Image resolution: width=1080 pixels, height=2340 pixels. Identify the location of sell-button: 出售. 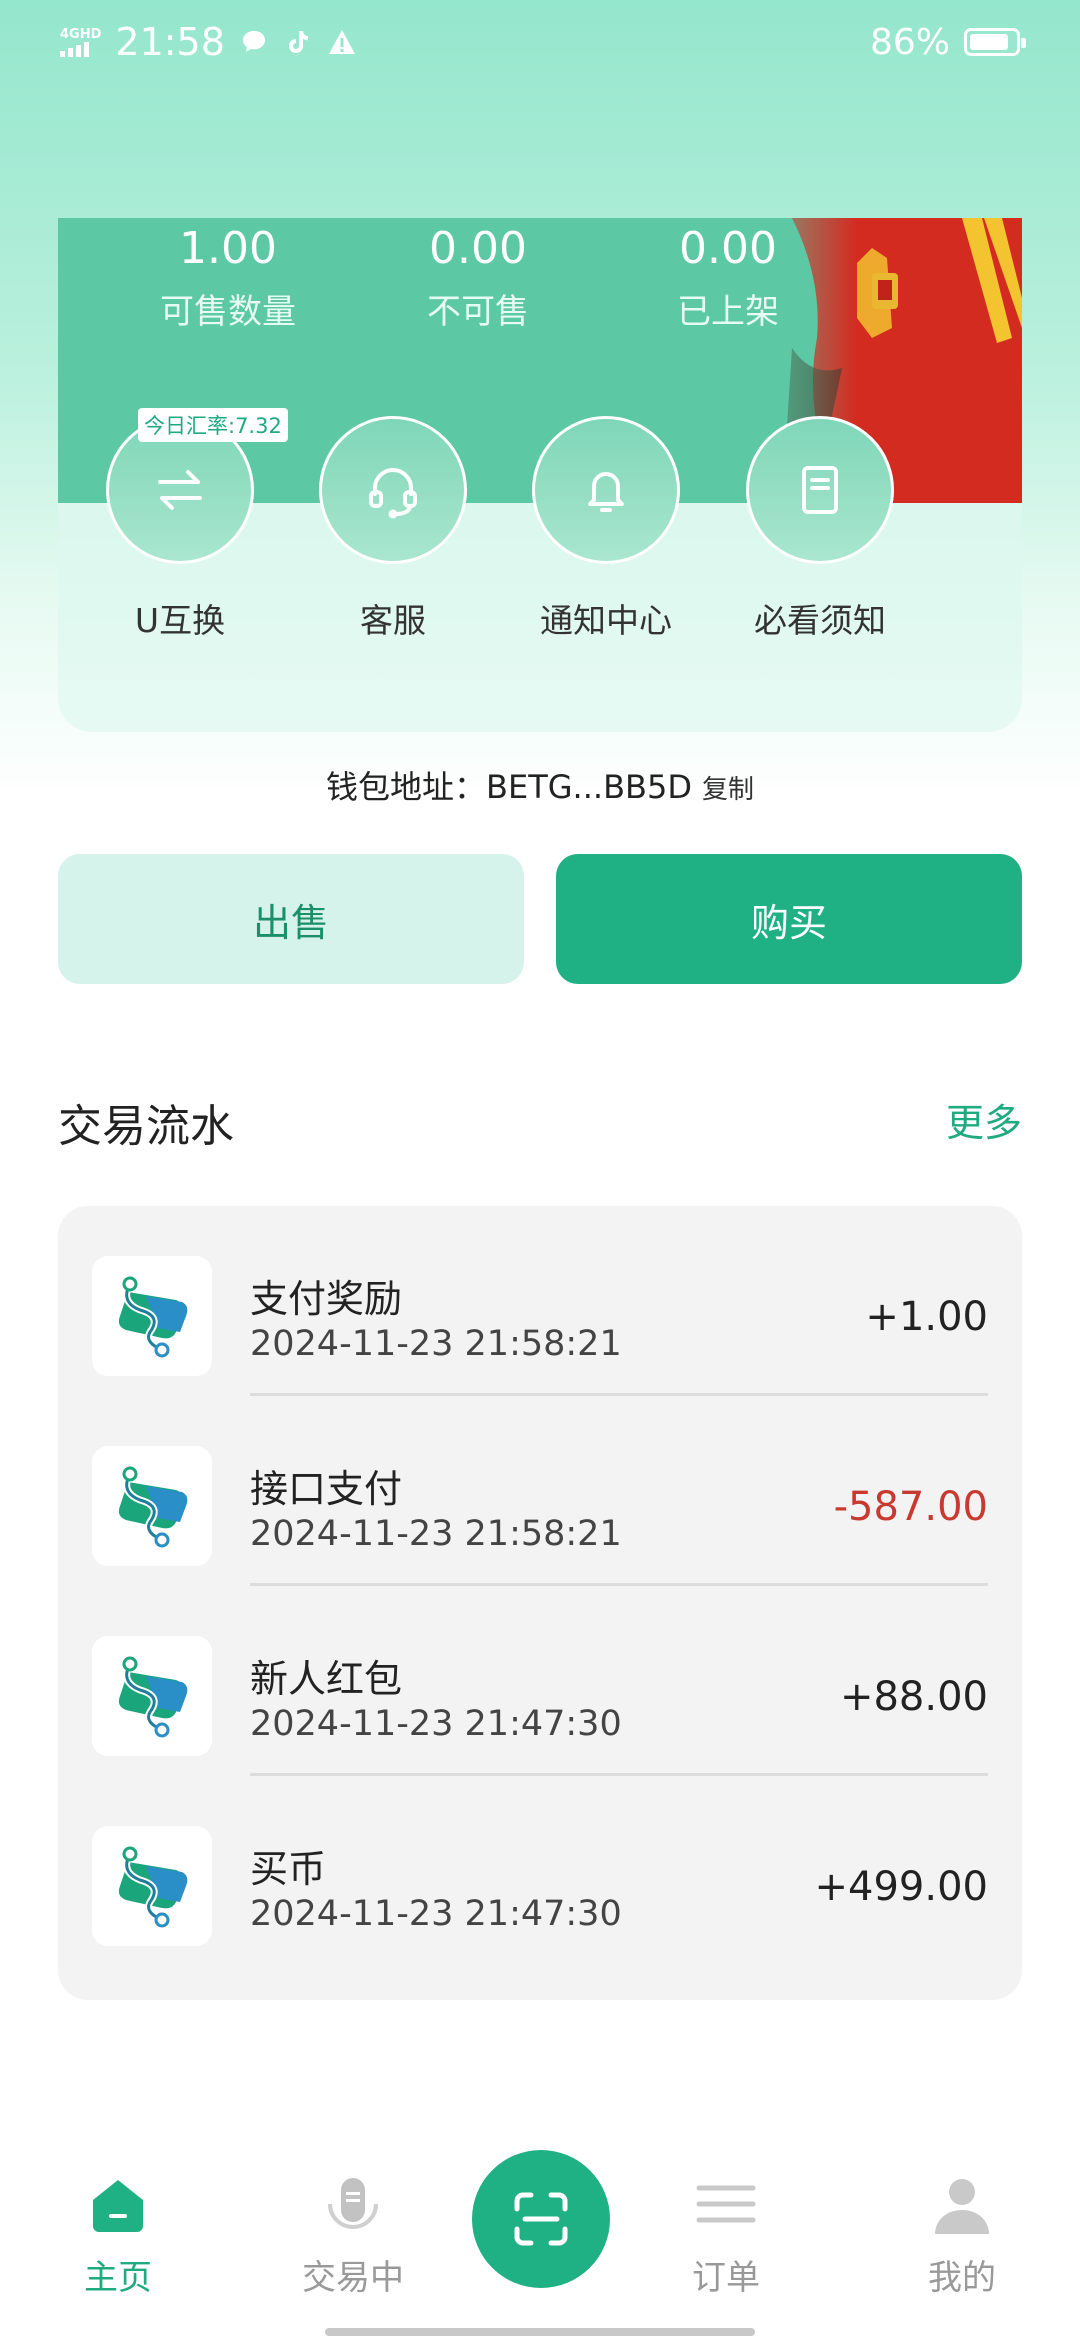
(291, 919).